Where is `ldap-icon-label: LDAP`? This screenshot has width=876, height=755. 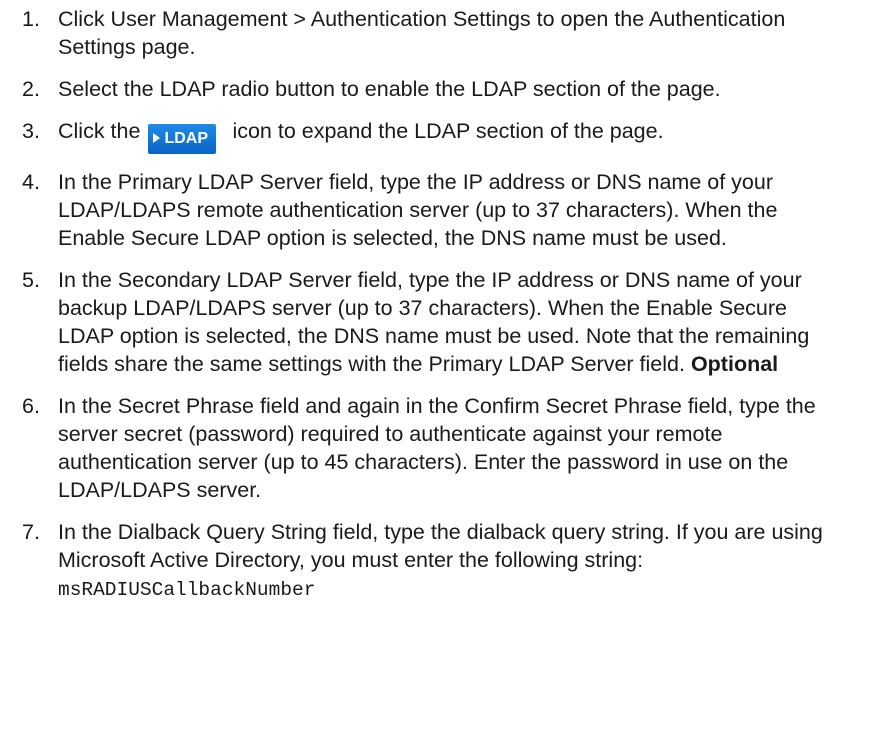 ldap-icon-label: LDAP is located at coordinates (186, 138).